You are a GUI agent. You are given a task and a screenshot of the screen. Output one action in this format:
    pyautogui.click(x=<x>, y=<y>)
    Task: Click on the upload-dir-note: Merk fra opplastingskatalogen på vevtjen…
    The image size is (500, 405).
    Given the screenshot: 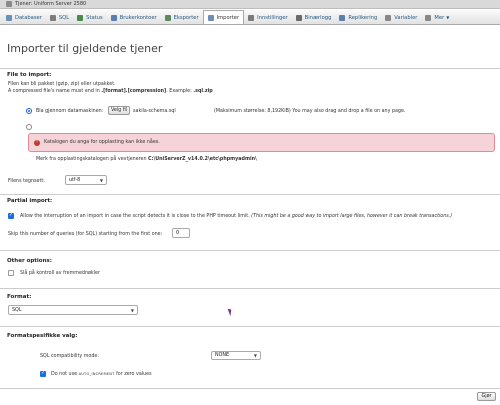 What is the action you would take?
    pyautogui.click(x=146, y=159)
    